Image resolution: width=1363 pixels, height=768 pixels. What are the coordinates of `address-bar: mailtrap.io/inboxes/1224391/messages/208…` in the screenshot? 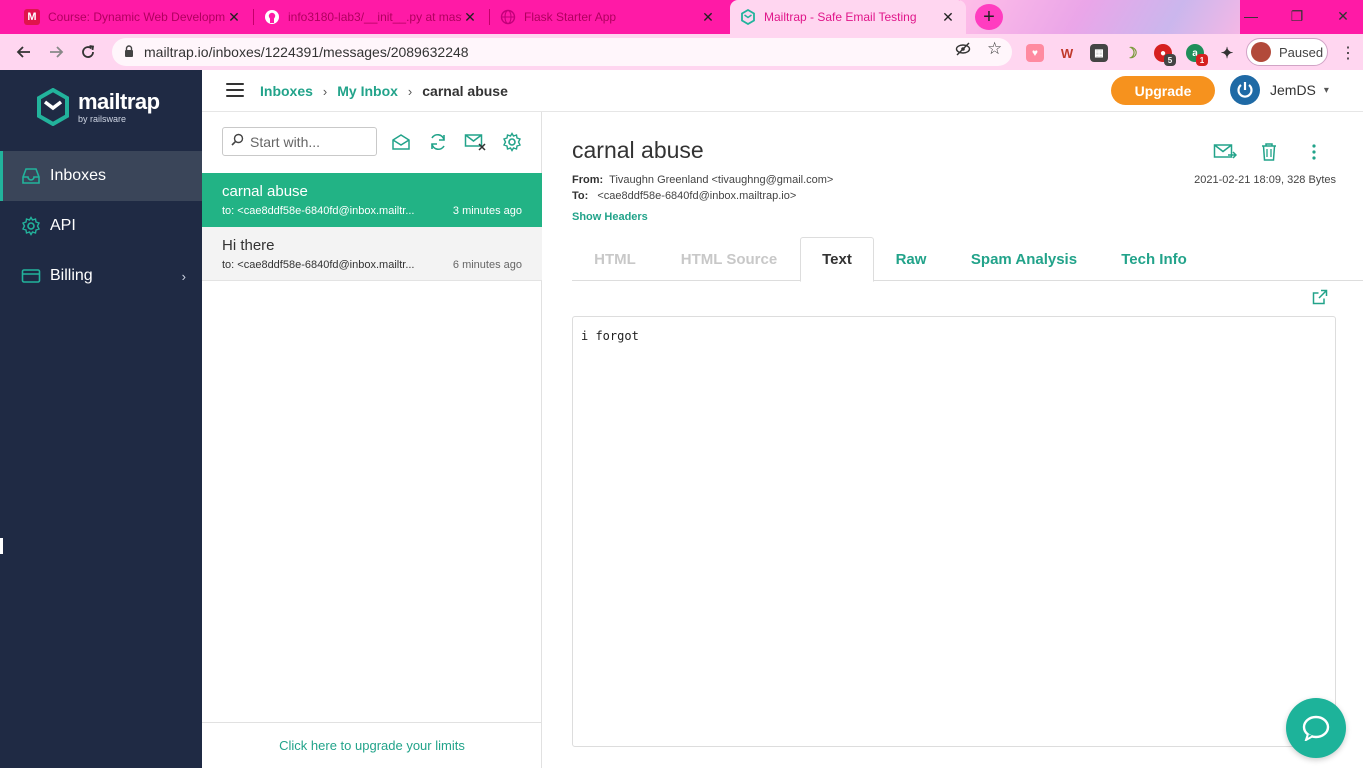 It's located at (562, 52).